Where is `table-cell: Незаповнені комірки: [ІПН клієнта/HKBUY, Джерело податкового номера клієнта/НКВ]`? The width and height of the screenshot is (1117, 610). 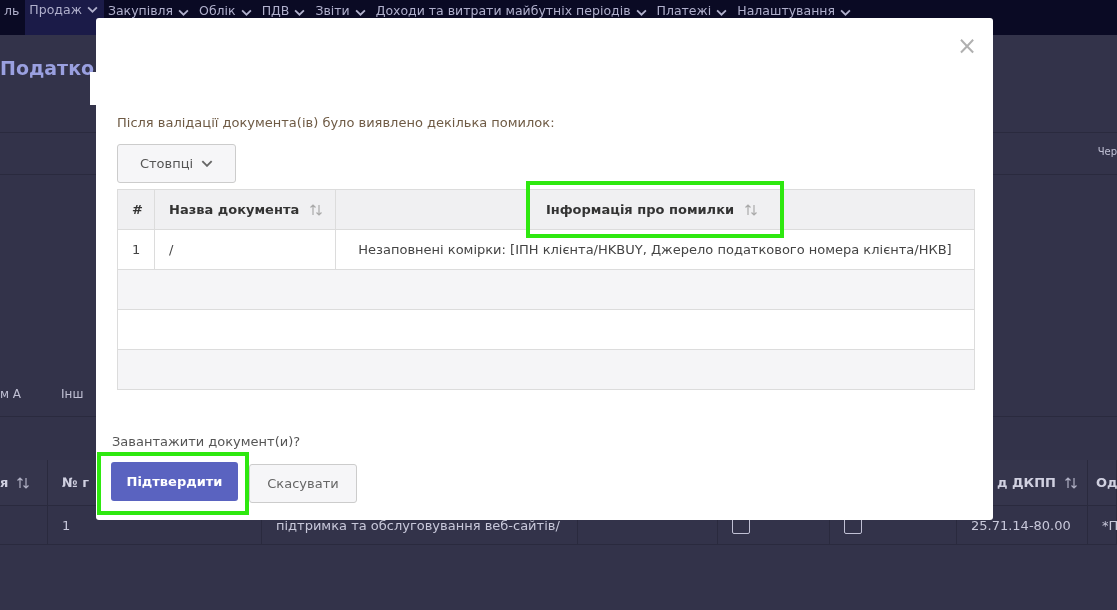 table-cell: Незаповнені комірки: [ІПН клієнта/HKBUY, Джерело податкового номера клієнта/НКВ] is located at coordinates (655, 249).